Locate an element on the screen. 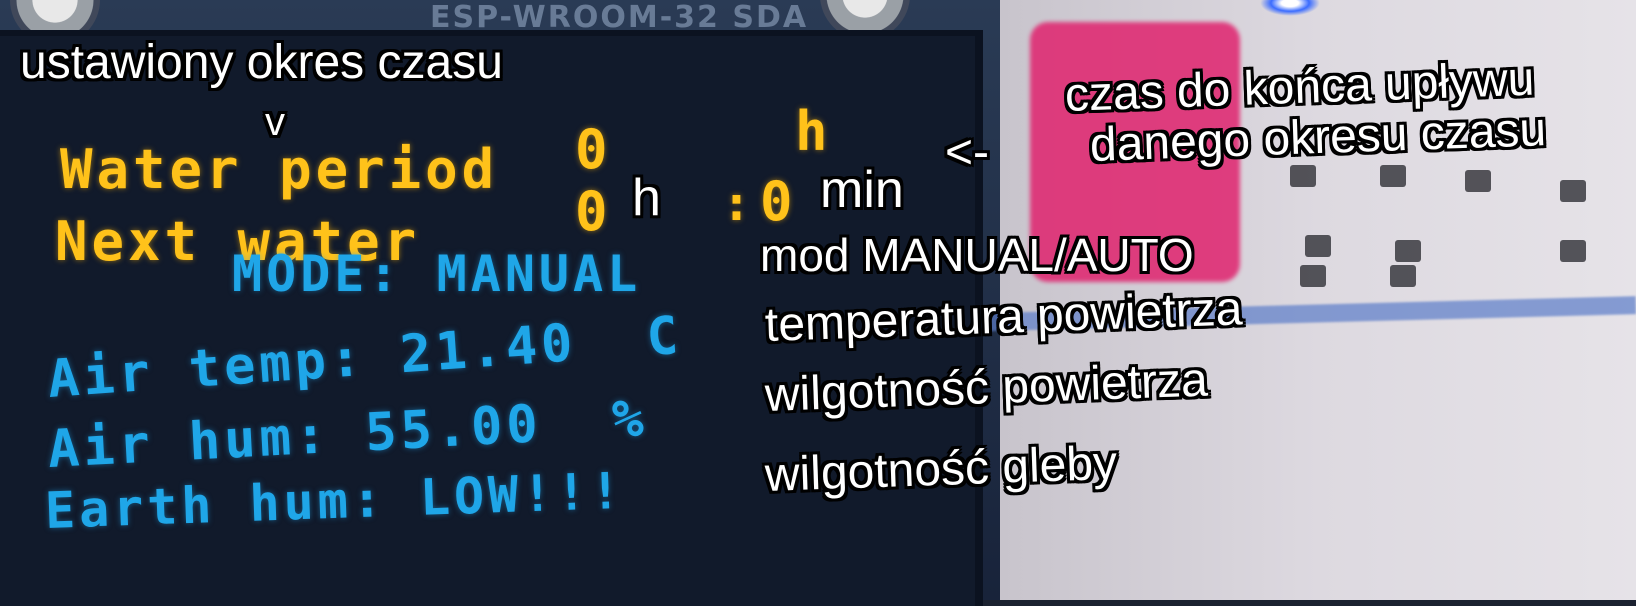 The height and width of the screenshot is (606, 1636). mode-line: MODE: MANUAL is located at coordinates (437, 274).